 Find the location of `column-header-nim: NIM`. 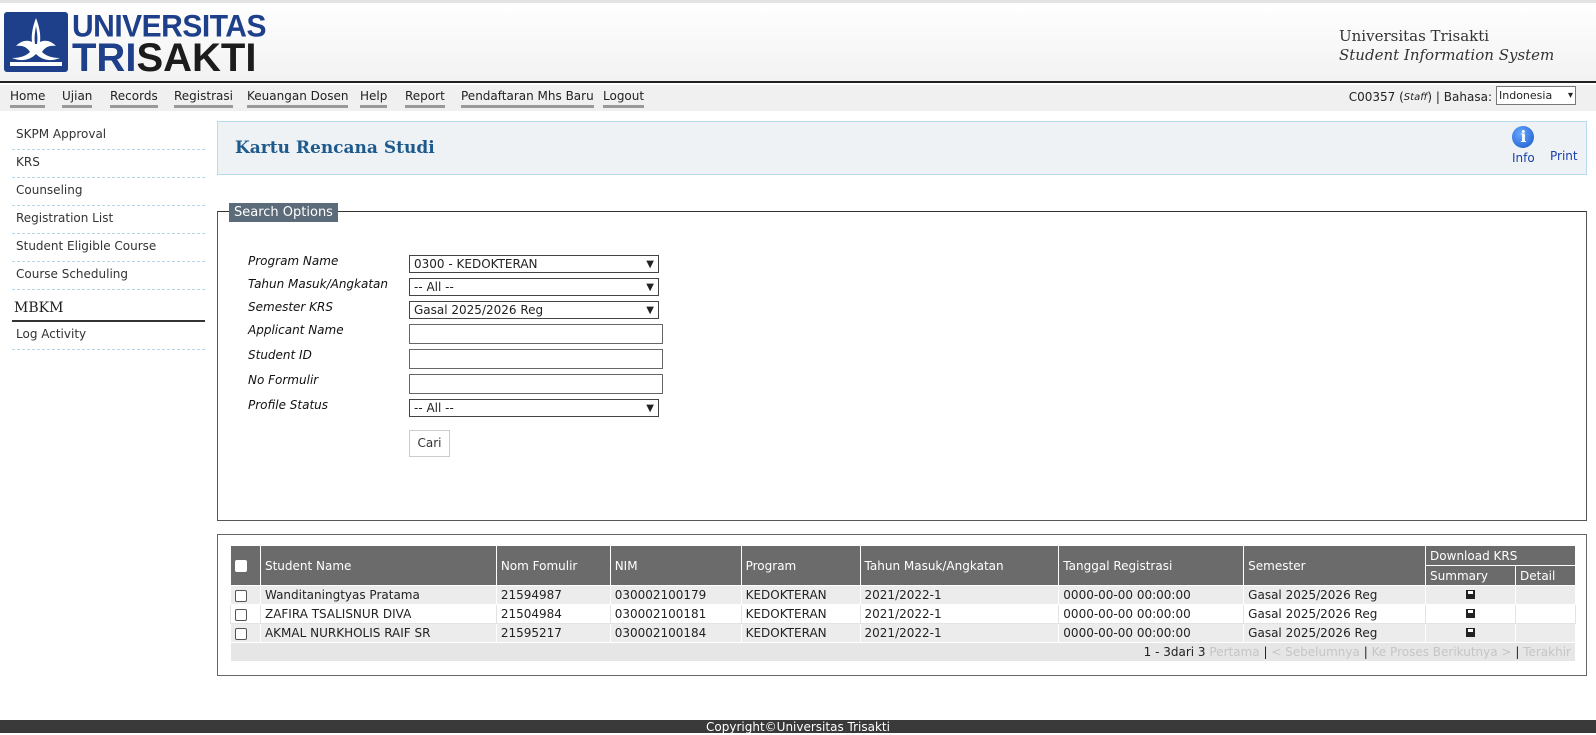

column-header-nim: NIM is located at coordinates (675, 565).